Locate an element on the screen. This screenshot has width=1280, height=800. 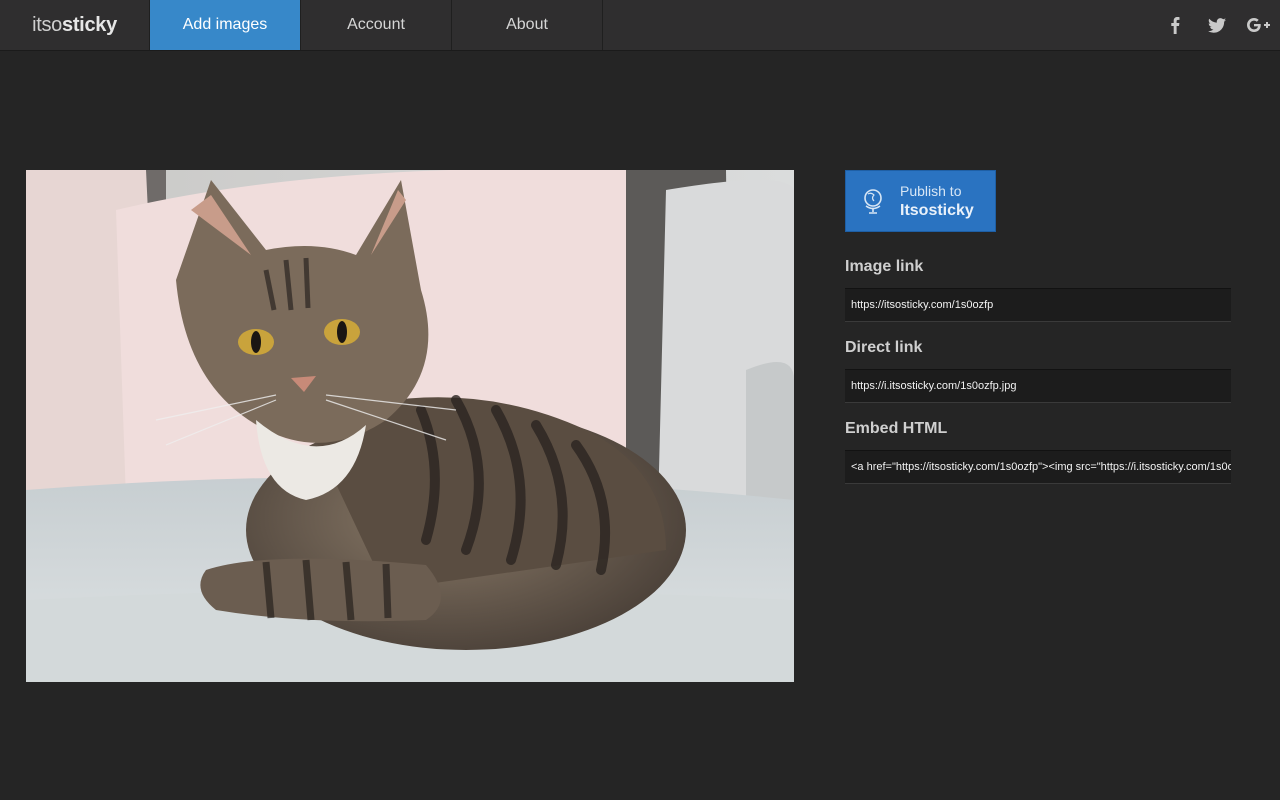
social-links is located at coordinates (1217, 25).